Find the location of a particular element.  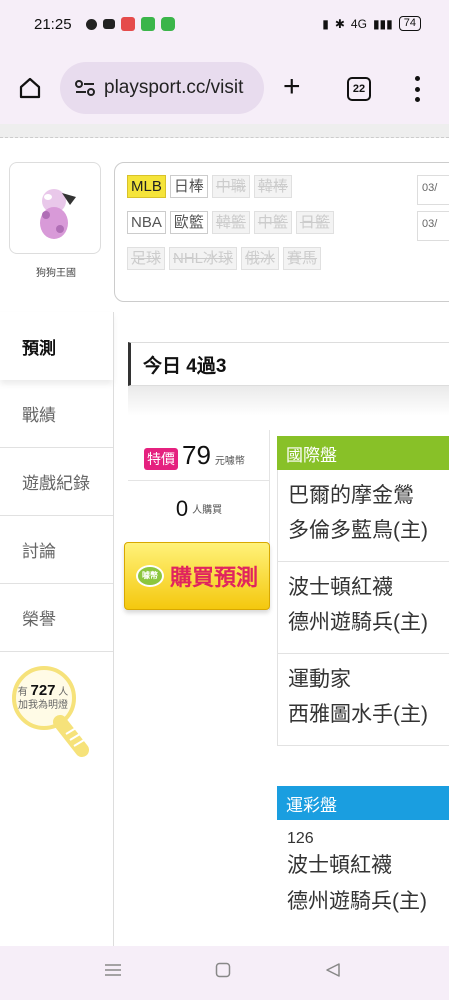

league-row: 足球 NHL冰球 俄冰 賽馬 is located at coordinates (224, 258).